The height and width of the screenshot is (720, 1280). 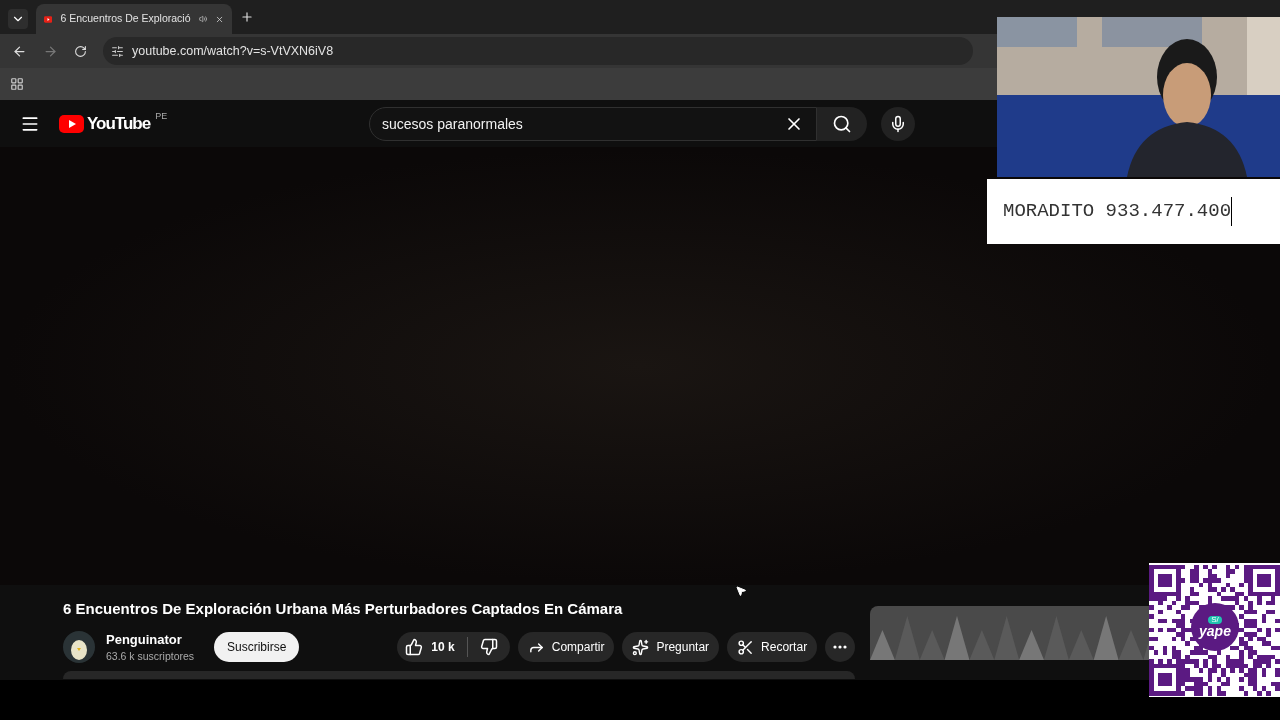 I want to click on search-field: sucesos paranormales, so click(x=593, y=124).